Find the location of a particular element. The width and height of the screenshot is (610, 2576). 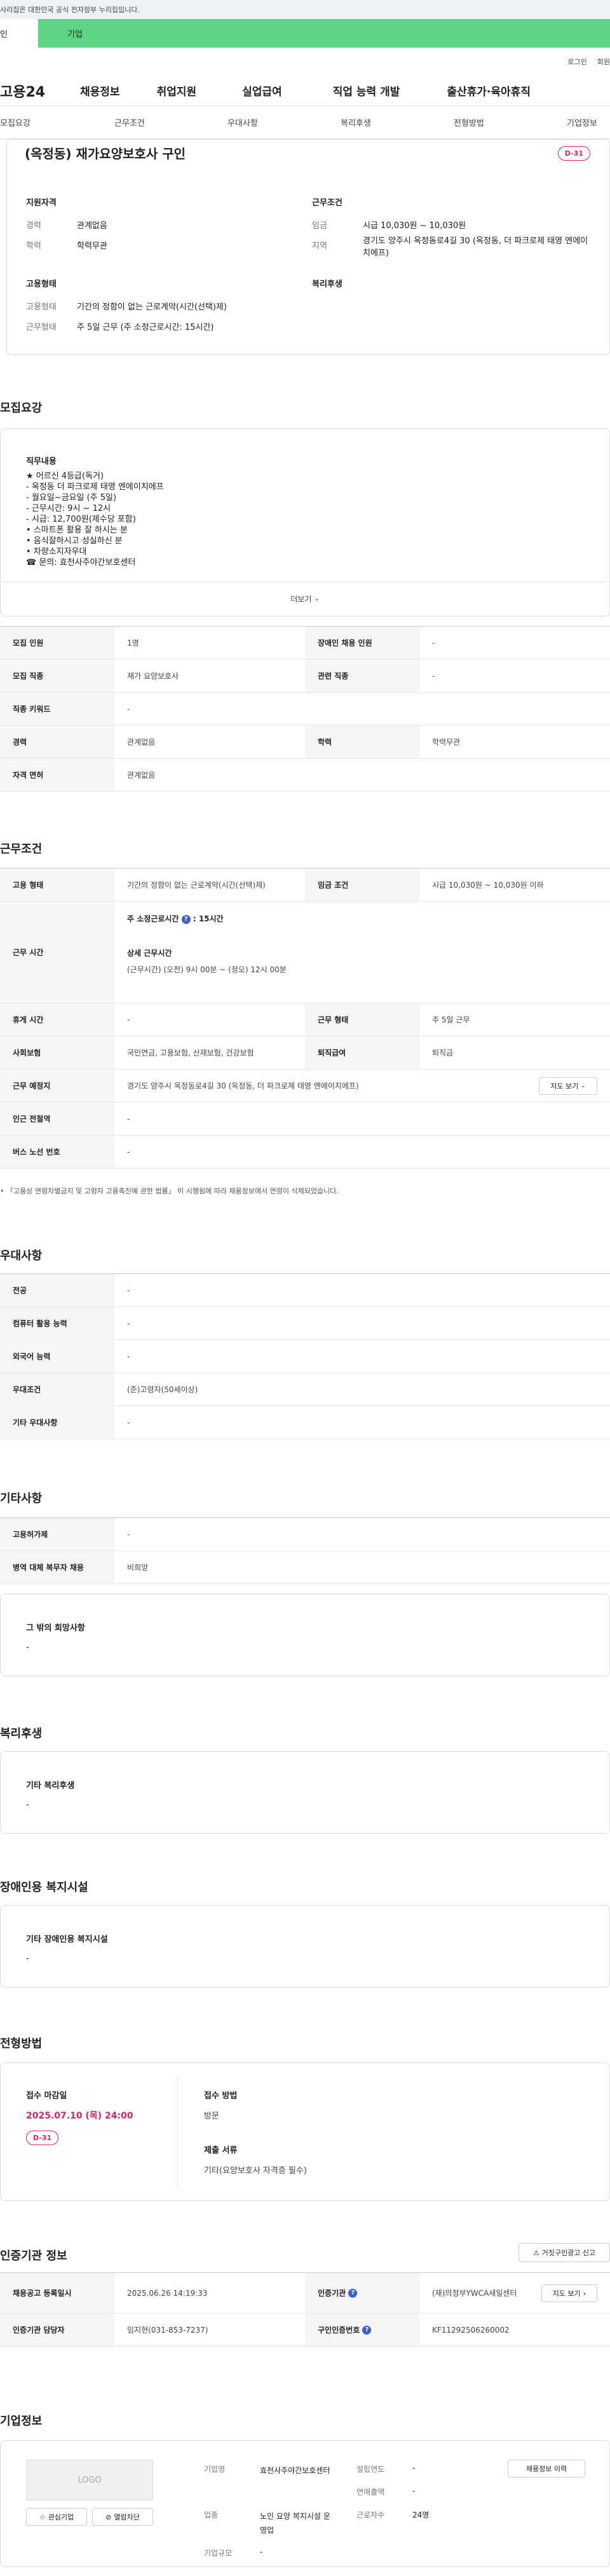

map-button: 지도 보기 › is located at coordinates (569, 2293).